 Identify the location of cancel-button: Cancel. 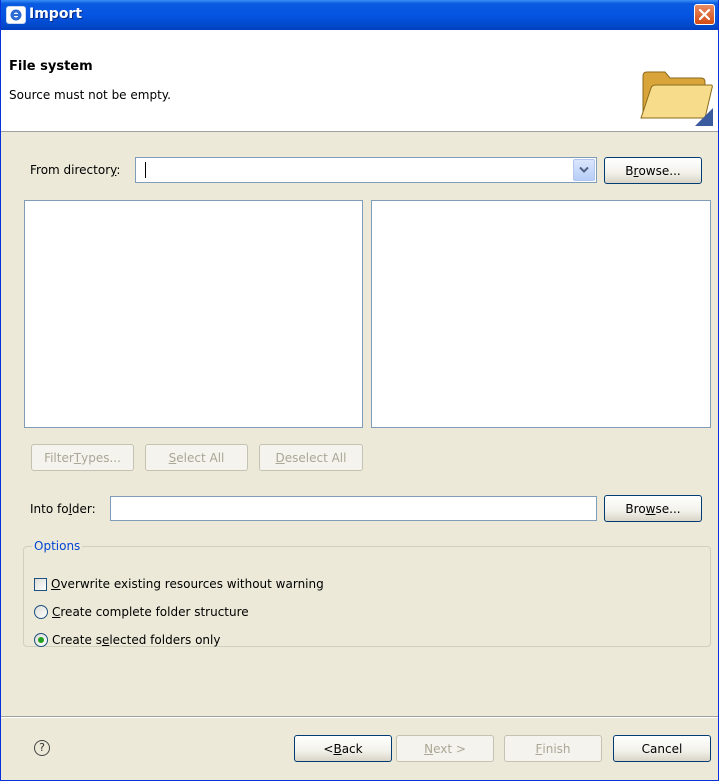
(662, 748).